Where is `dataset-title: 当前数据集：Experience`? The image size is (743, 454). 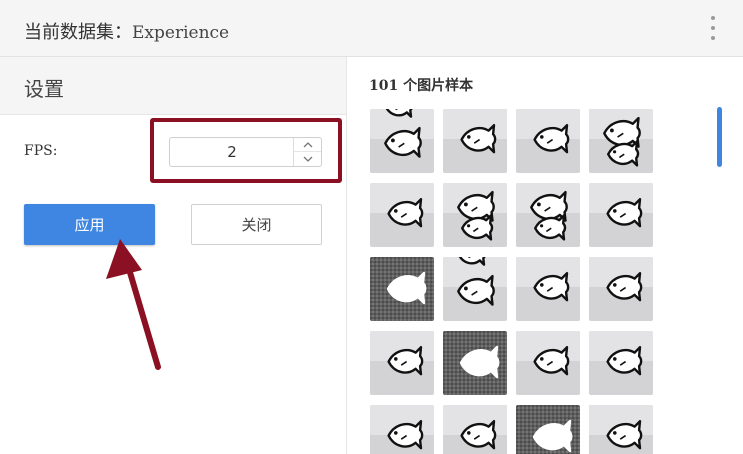 dataset-title: 当前数据集：Experience is located at coordinates (126, 31).